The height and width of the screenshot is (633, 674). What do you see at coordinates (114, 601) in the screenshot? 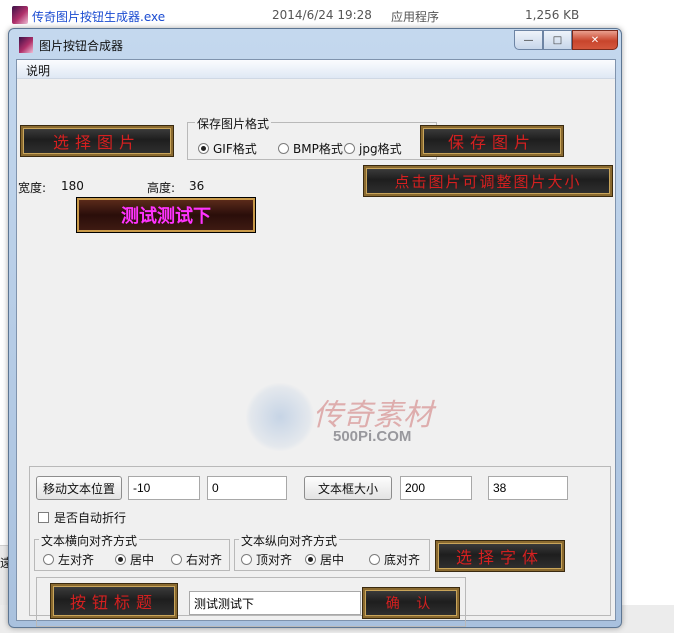
I see `button-title-button: 按钮标题` at bounding box center [114, 601].